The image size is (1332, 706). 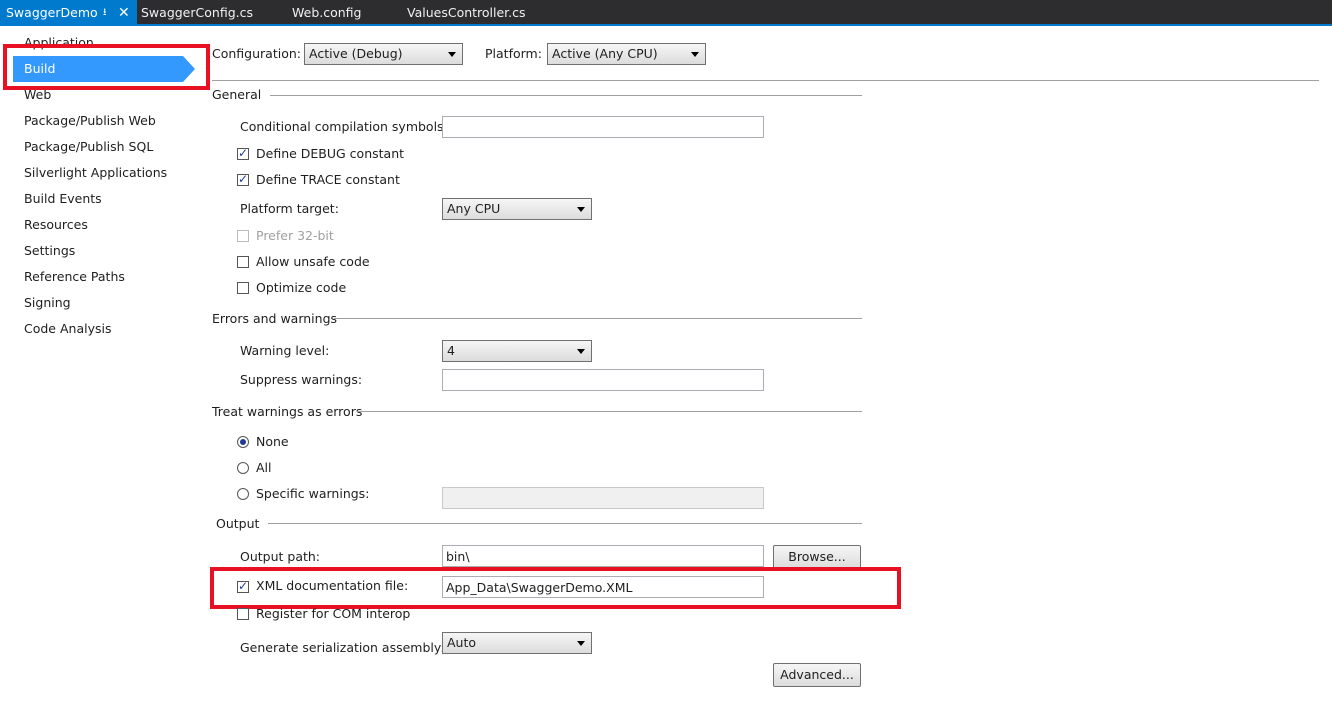 What do you see at coordinates (603, 498) in the screenshot?
I see `specific-warnings-input` at bounding box center [603, 498].